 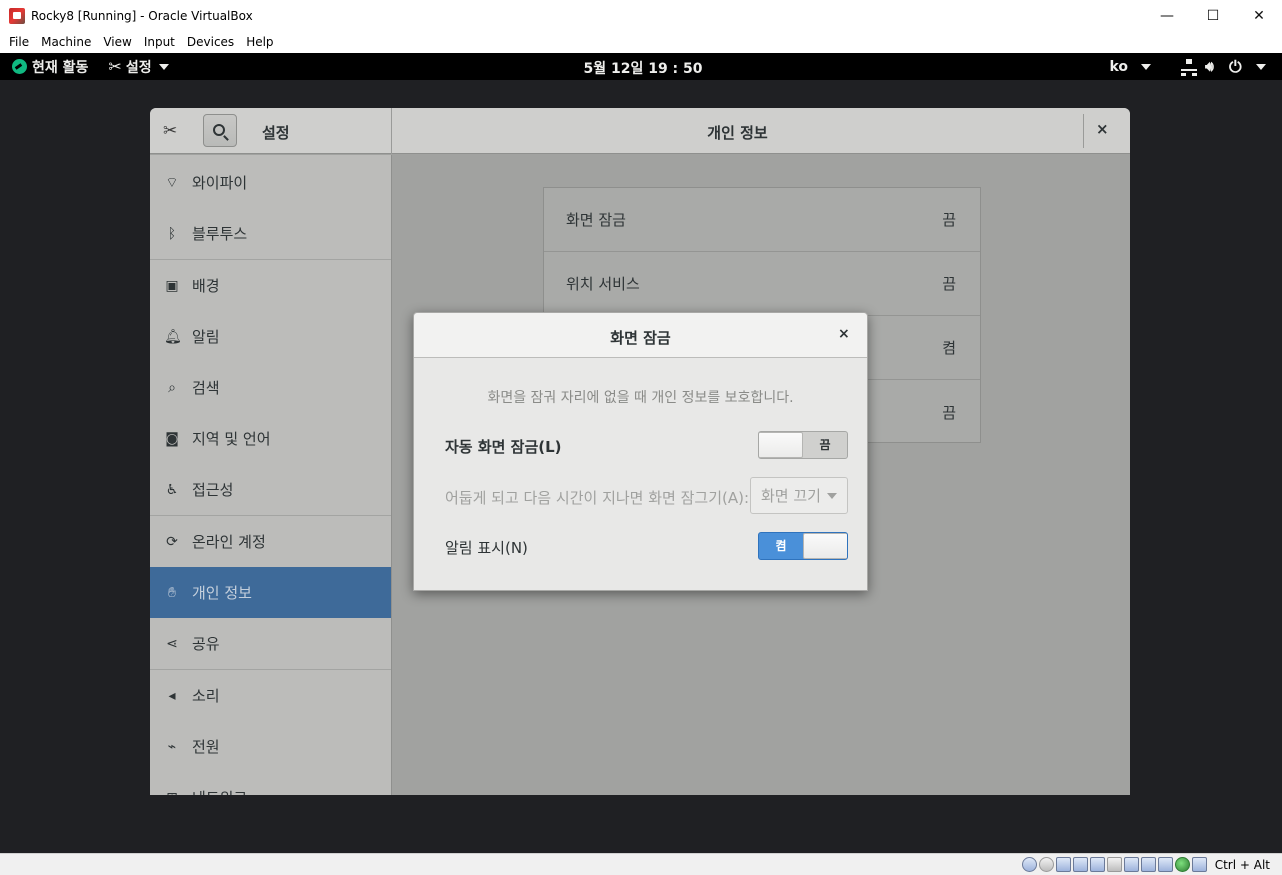 What do you see at coordinates (640, 131) in the screenshot?
I see `settings-header: ✂︎ 설정 개인 정보 ×` at bounding box center [640, 131].